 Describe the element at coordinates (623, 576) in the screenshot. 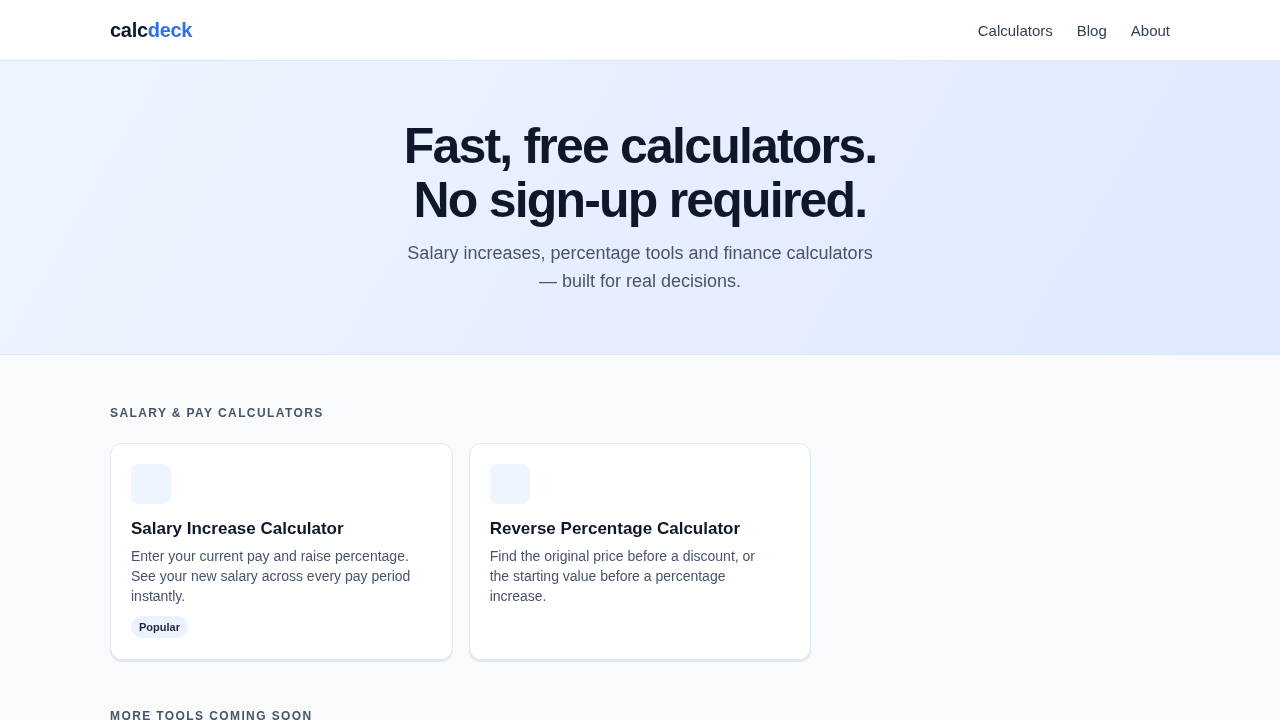

I see `card-description: Find the original price before a discount, or the starting value before a percentage increase.` at that location.